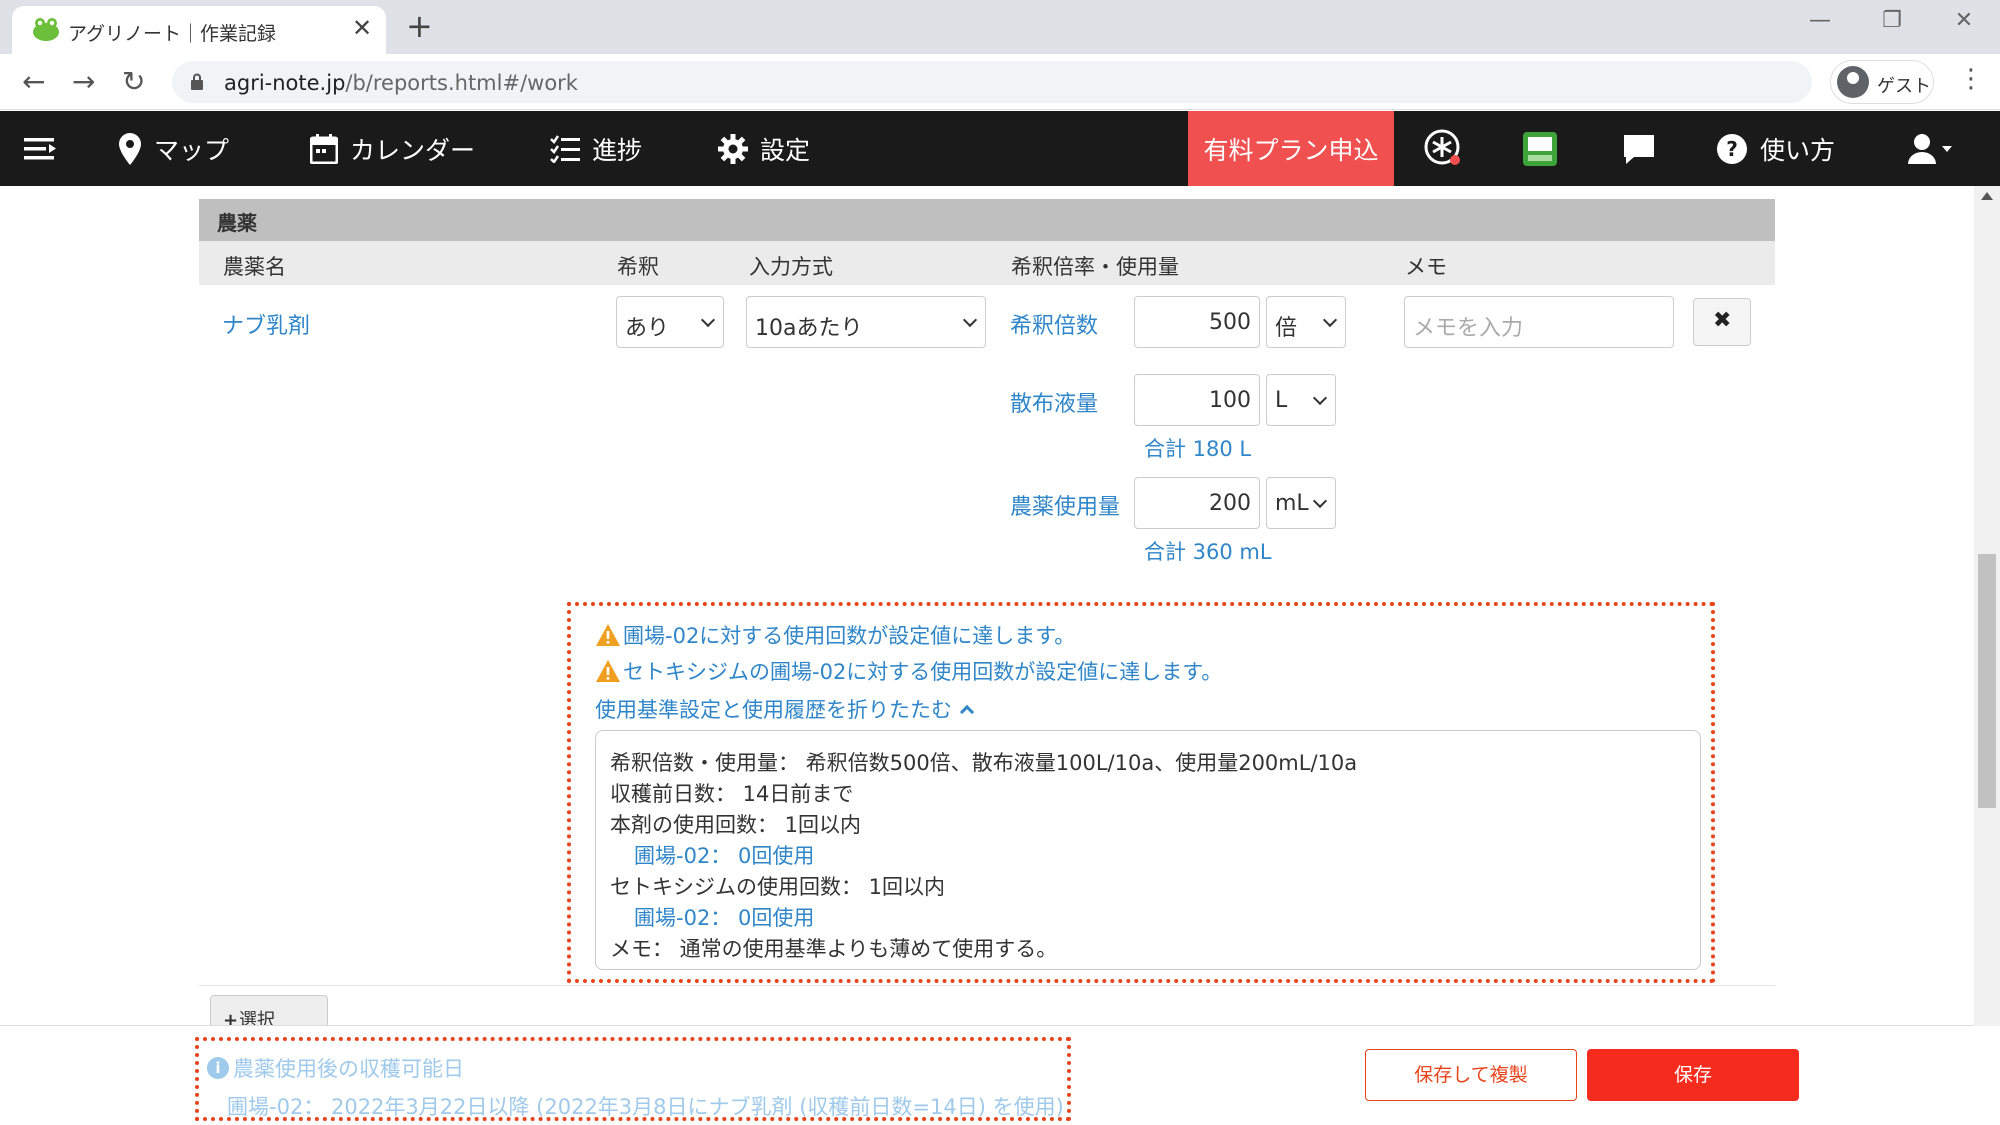  I want to click on map-pin-icon, so click(130, 148).